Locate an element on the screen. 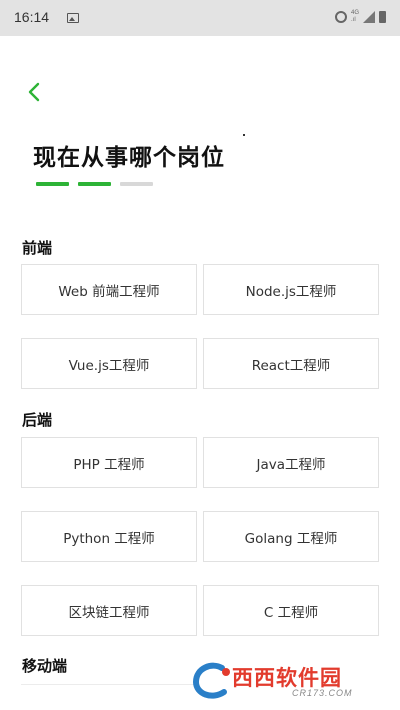 The height and width of the screenshot is (710, 400). section-heading-frontend: 前端 is located at coordinates (37, 248).